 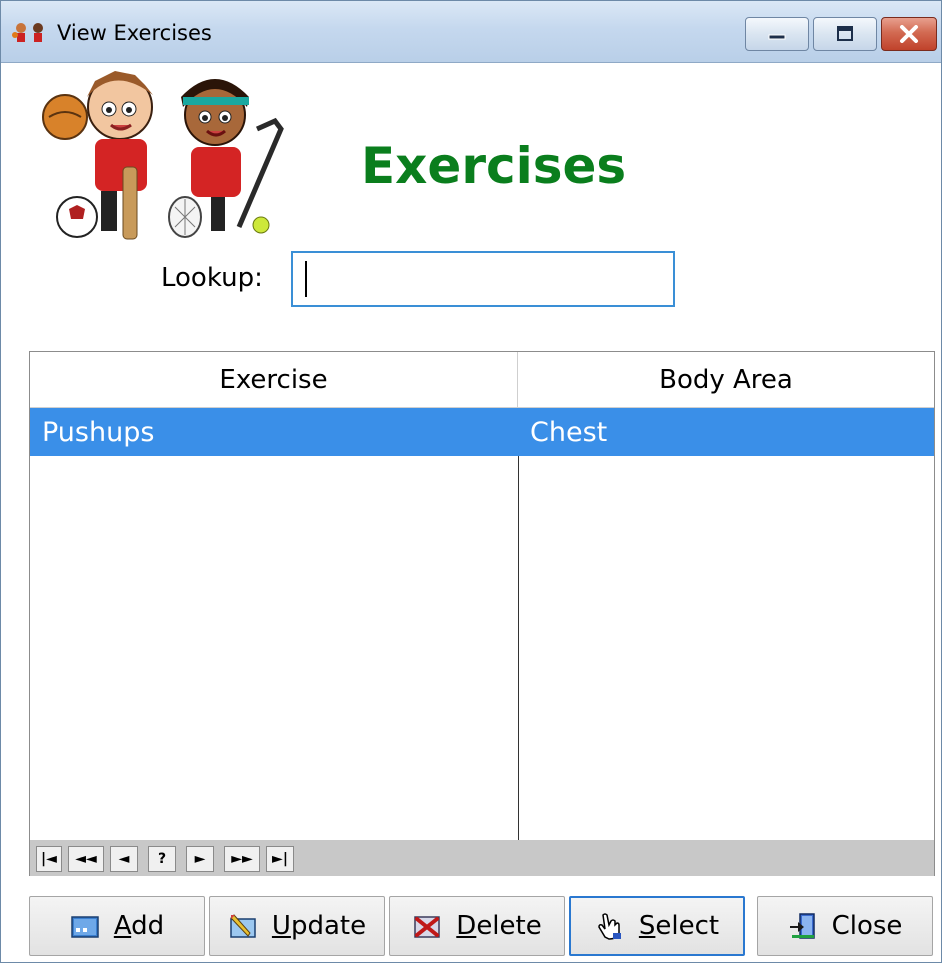 What do you see at coordinates (499, 926) in the screenshot?
I see `delete-button-label: Delete` at bounding box center [499, 926].